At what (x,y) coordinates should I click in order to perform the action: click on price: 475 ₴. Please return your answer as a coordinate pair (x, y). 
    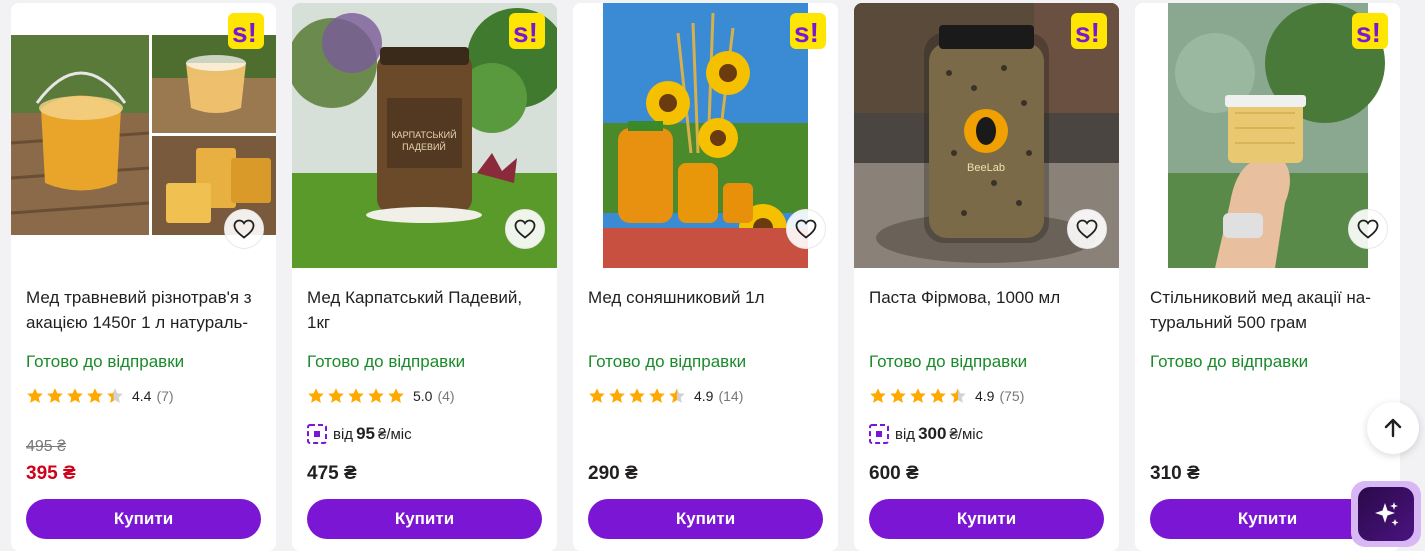
    Looking at the image, I should click on (332, 473).